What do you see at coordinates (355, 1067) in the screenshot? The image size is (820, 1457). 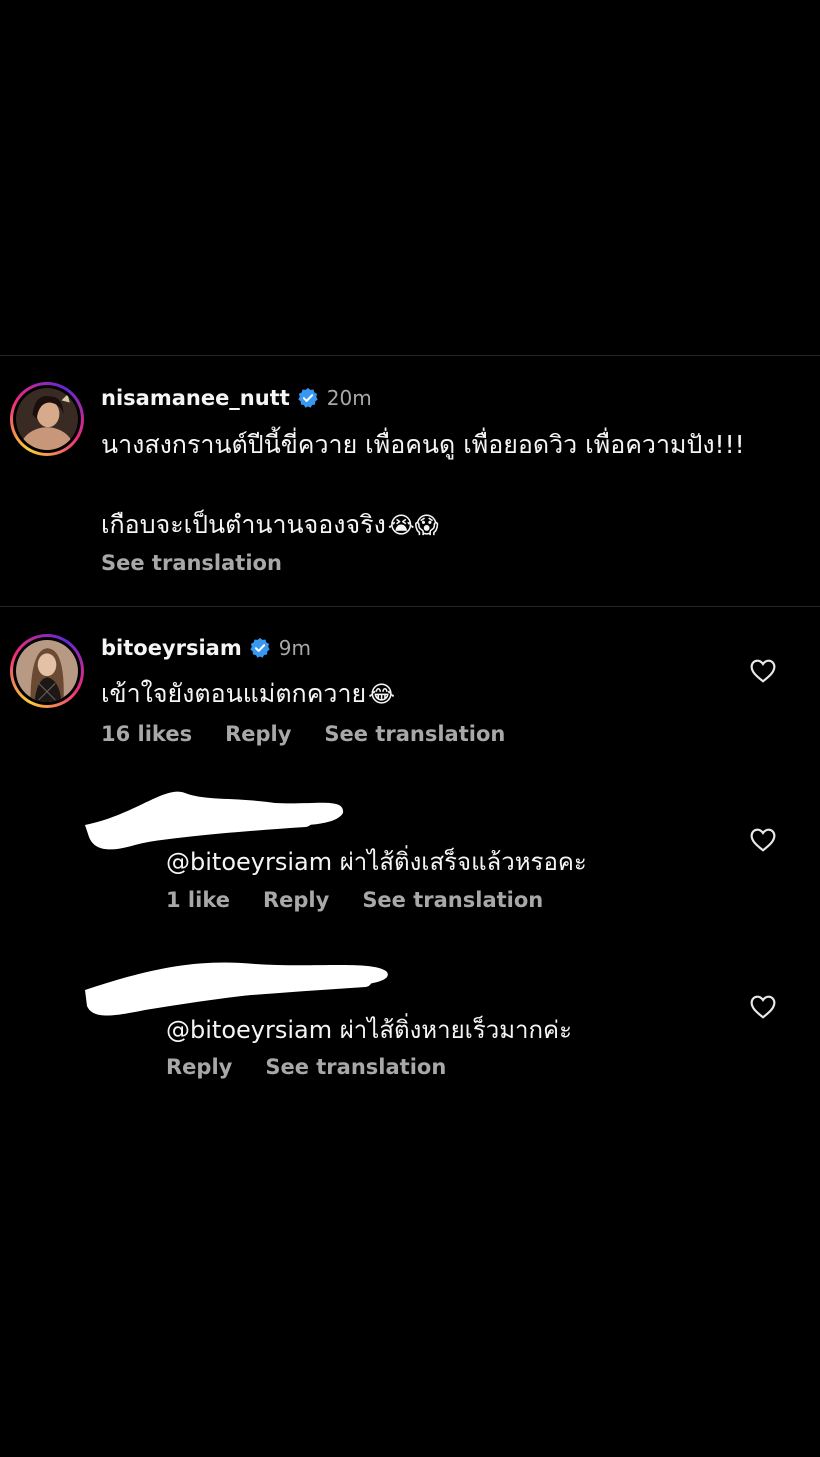 I see `reply-2-see-translation: See translation` at bounding box center [355, 1067].